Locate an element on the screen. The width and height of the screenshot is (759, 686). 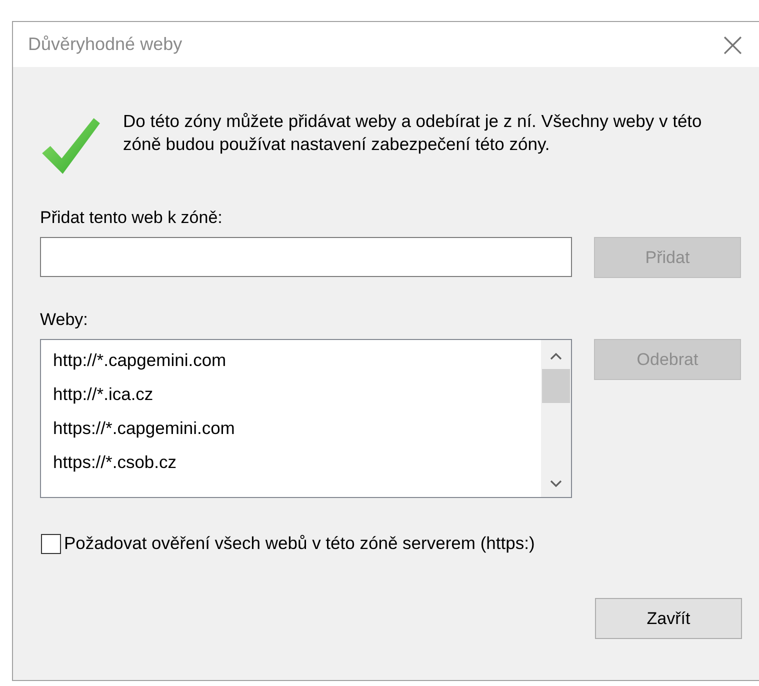
field-label: Přidat tento web k zóně: is located at coordinates (132, 218).